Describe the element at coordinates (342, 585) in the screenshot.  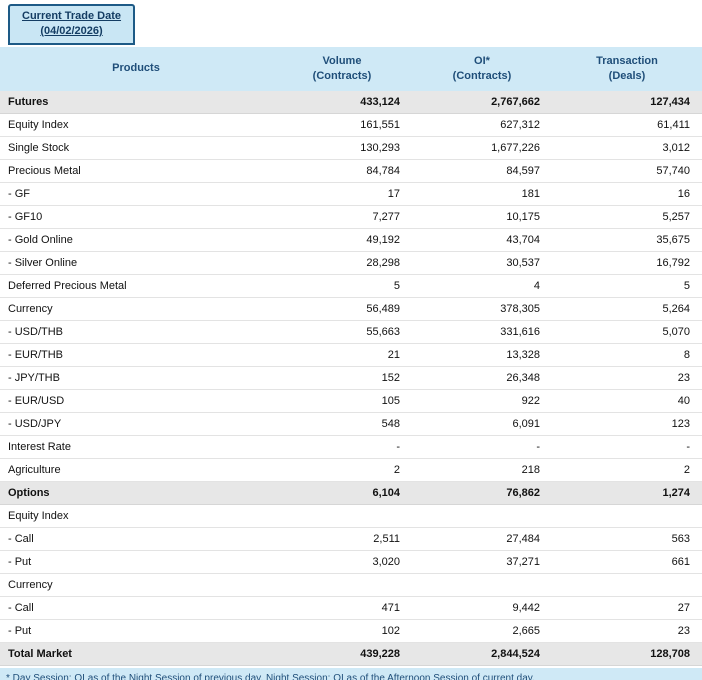
I see `volume-cell` at that location.